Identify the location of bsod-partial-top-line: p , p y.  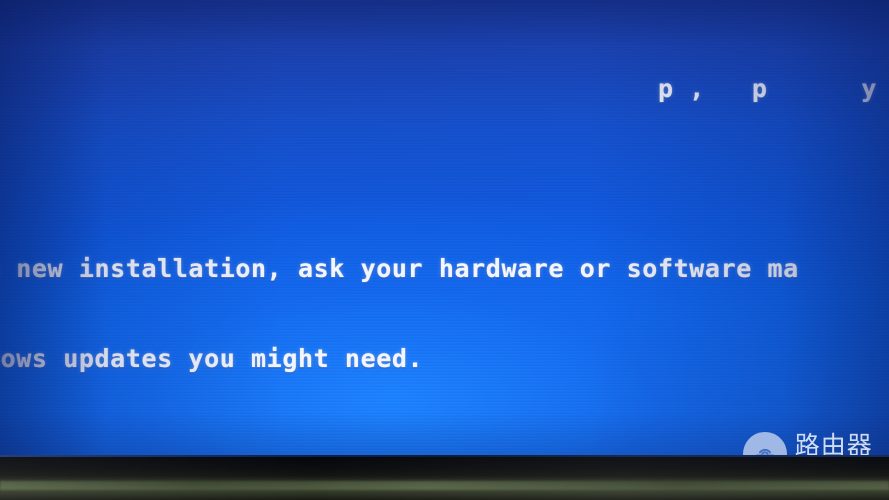
(767, 88).